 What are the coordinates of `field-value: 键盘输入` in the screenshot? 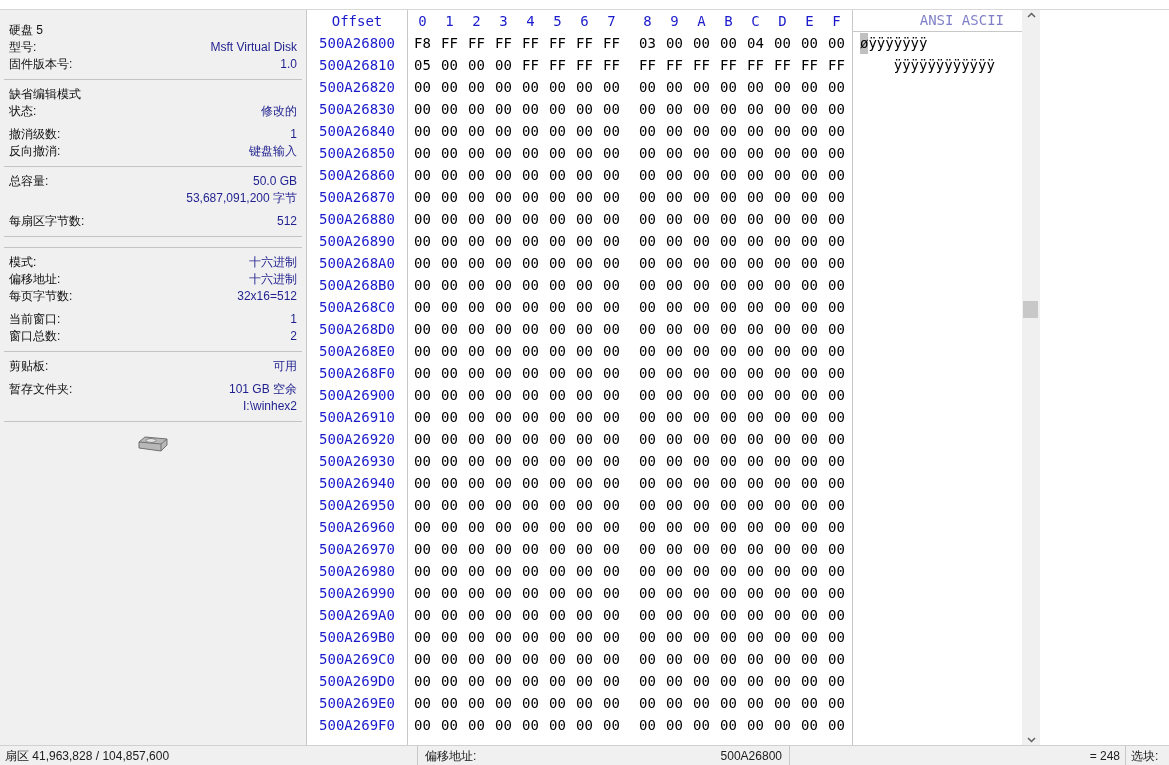 It's located at (273, 151).